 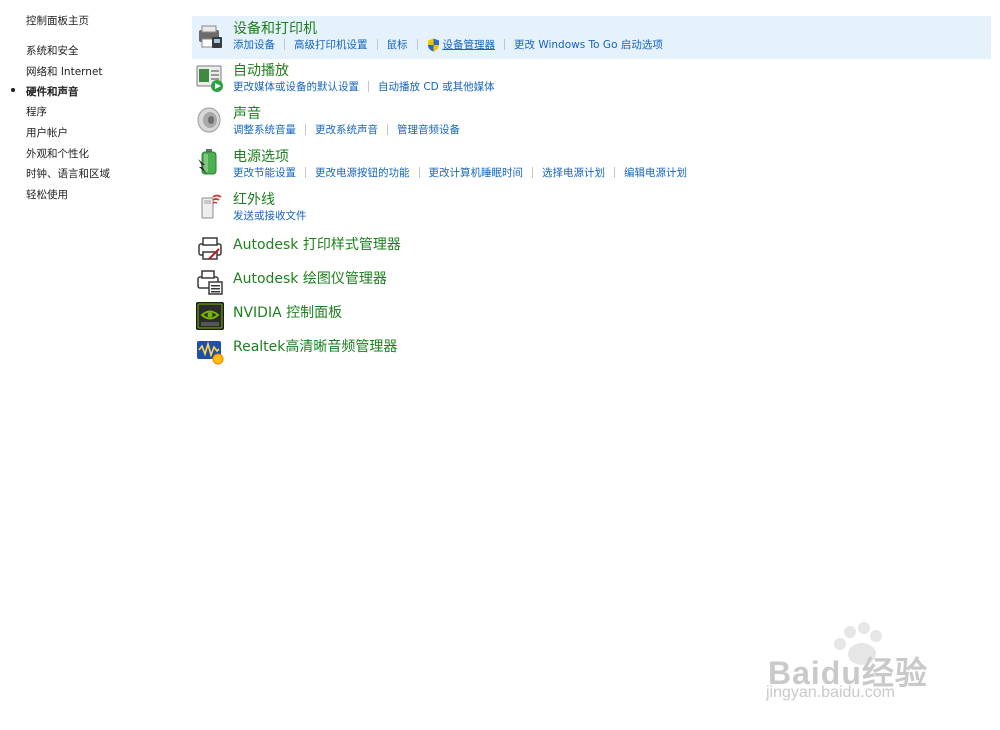 I want to click on category-links-sound: 调整系统音量 更改系统声音 管理音频设备, so click(x=346, y=129).